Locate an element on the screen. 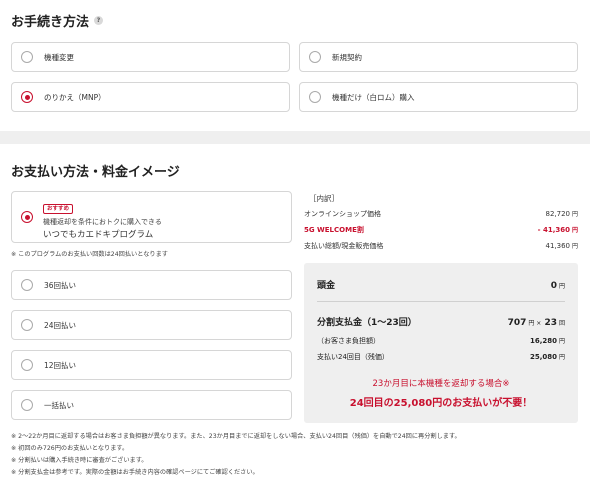  recommended-badge: おすすめ is located at coordinates (58, 208).